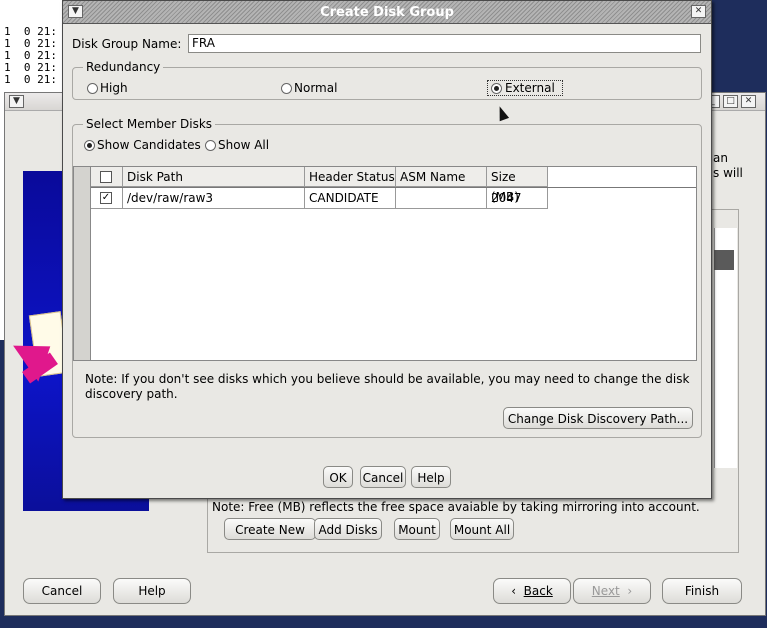 The height and width of the screenshot is (628, 767). I want to click on column-header-disk-path: Disk Path, so click(214, 177).